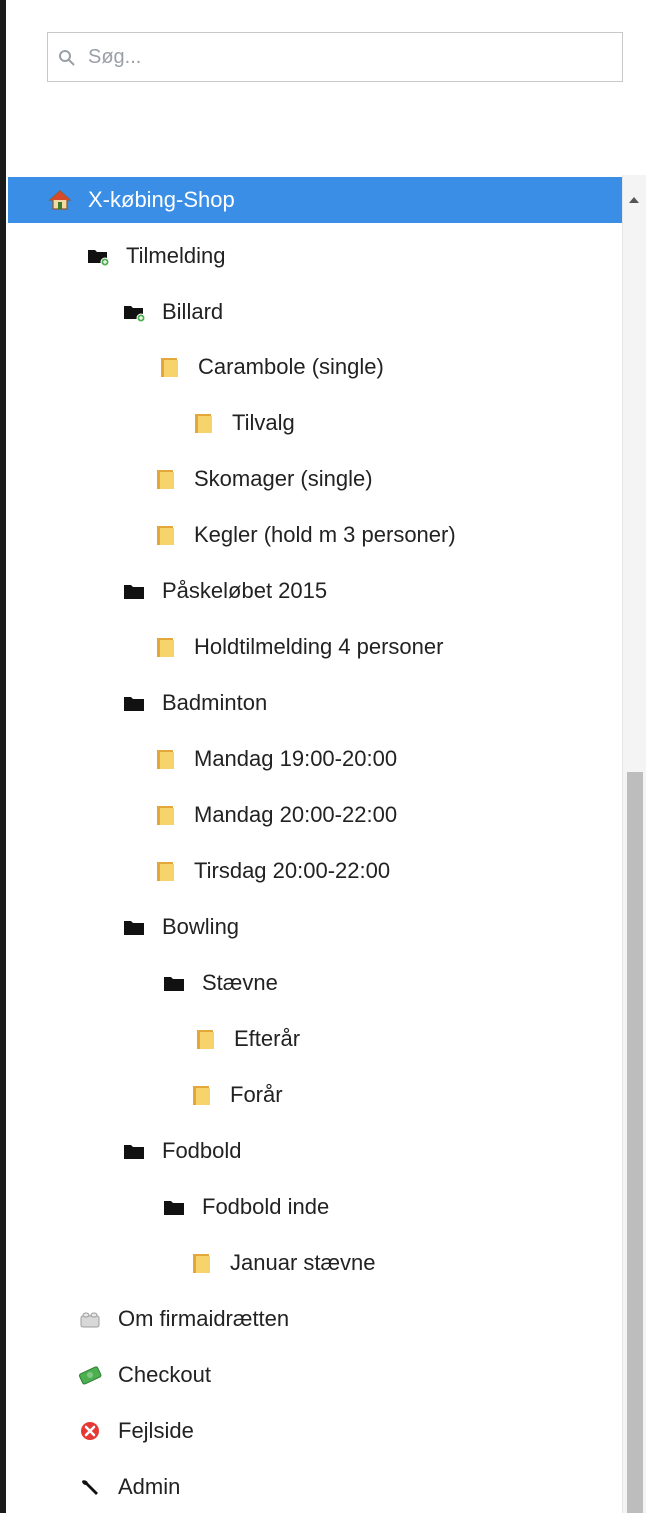  I want to click on tree-node-skomager: Skomager (single), so click(263, 479).